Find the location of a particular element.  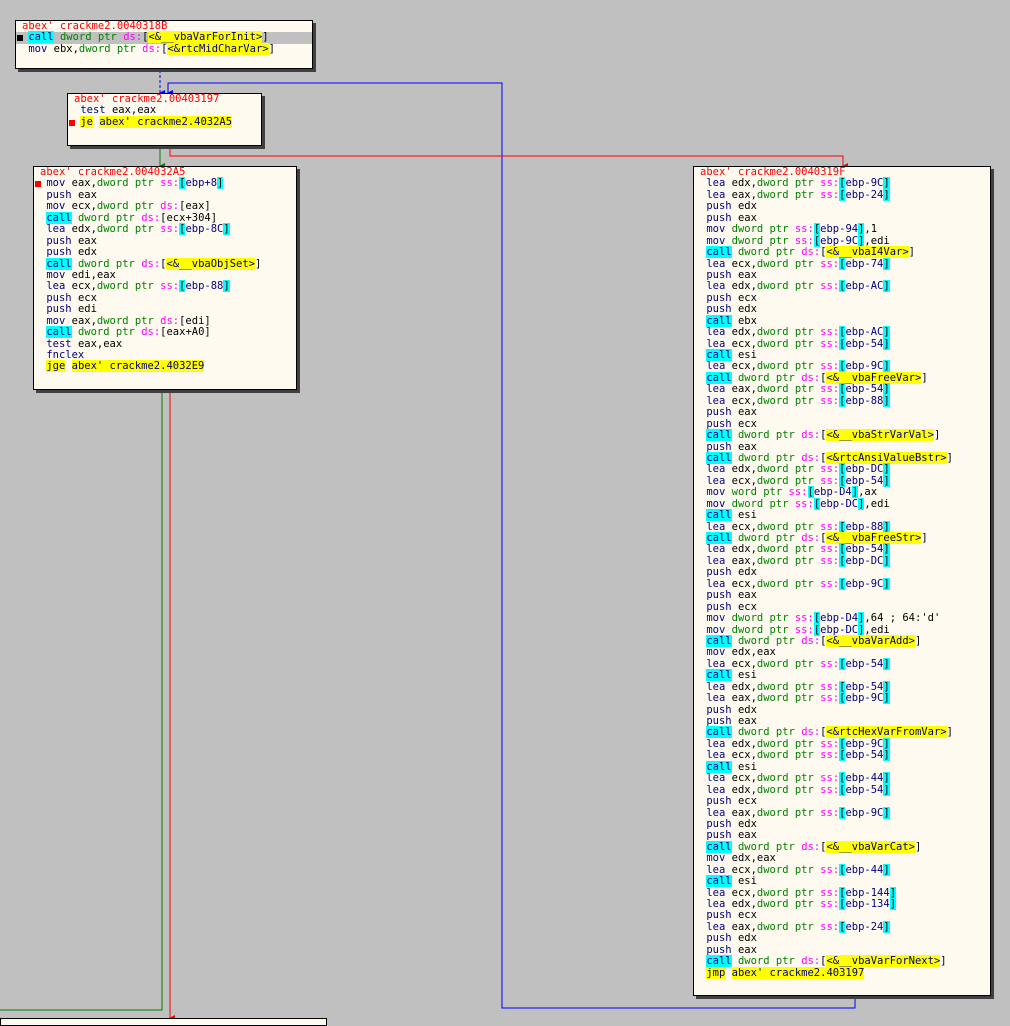

instruction-line: jge abex' crackme2.4032E9 is located at coordinates (165, 366).